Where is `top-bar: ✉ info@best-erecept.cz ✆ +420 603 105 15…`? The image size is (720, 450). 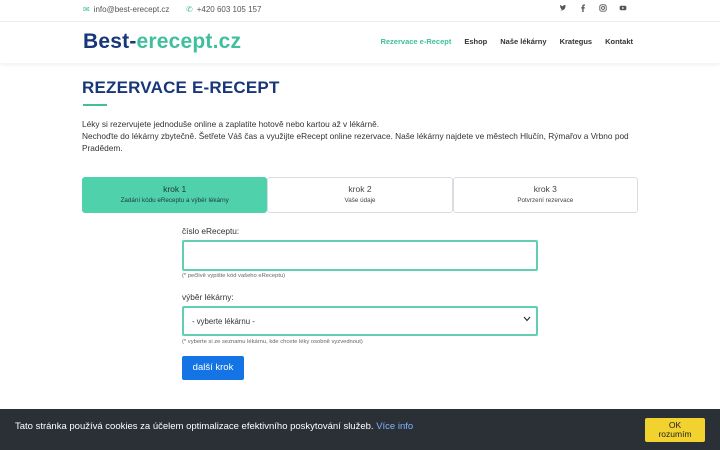 top-bar: ✉ info@best-erecept.cz ✆ +420 603 105 15… is located at coordinates (360, 11).